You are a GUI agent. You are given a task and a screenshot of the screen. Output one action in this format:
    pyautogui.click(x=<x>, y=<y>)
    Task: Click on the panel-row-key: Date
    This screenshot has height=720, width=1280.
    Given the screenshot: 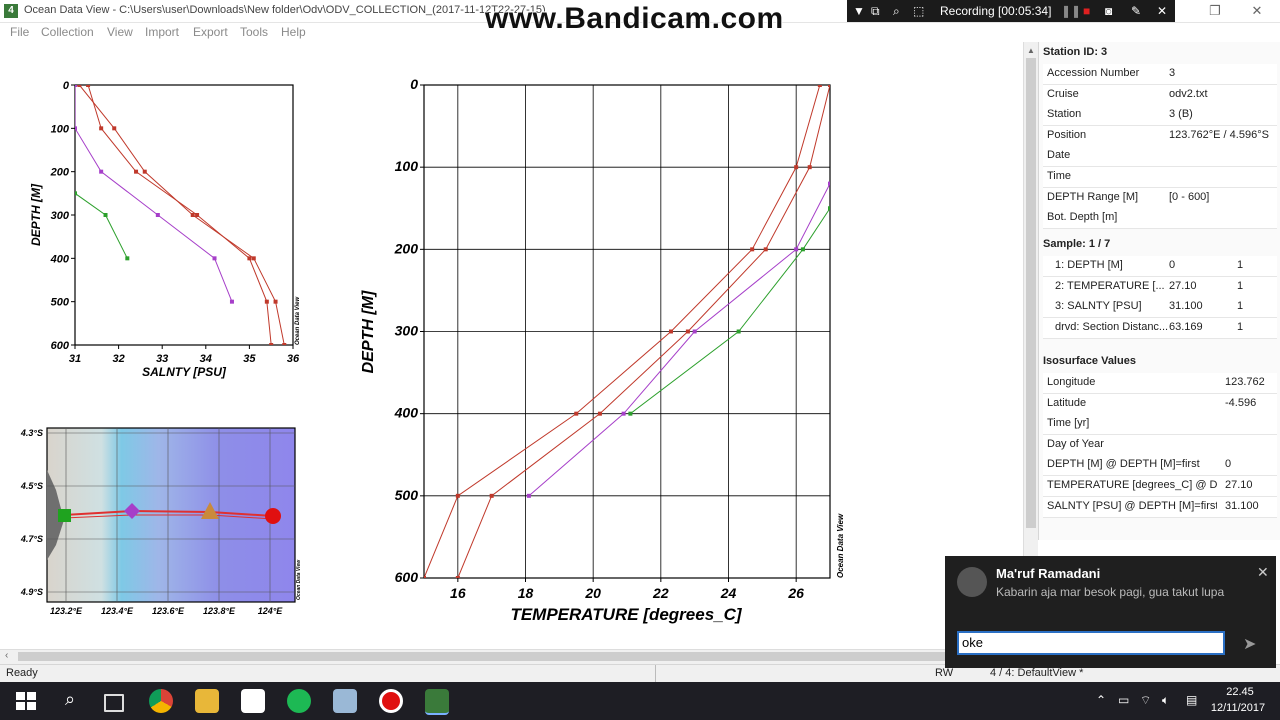 What is the action you would take?
    pyautogui.click(x=1059, y=155)
    